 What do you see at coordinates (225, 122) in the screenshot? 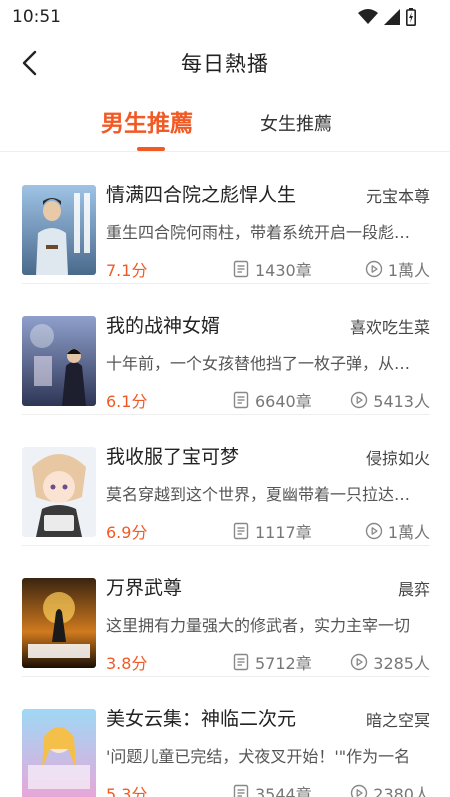
I see `tab-bar: 男生推薦 女生推薦` at bounding box center [225, 122].